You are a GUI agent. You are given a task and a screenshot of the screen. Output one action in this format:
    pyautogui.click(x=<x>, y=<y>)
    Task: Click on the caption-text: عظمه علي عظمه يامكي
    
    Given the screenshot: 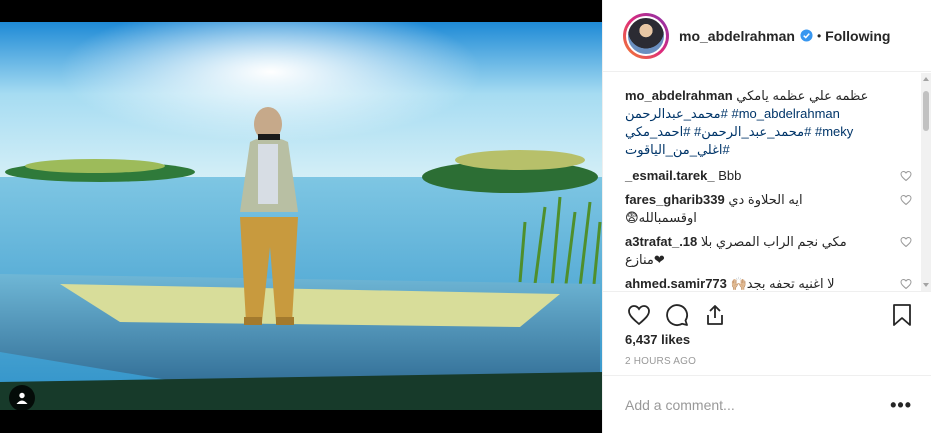 What is the action you would take?
    pyautogui.click(x=802, y=95)
    